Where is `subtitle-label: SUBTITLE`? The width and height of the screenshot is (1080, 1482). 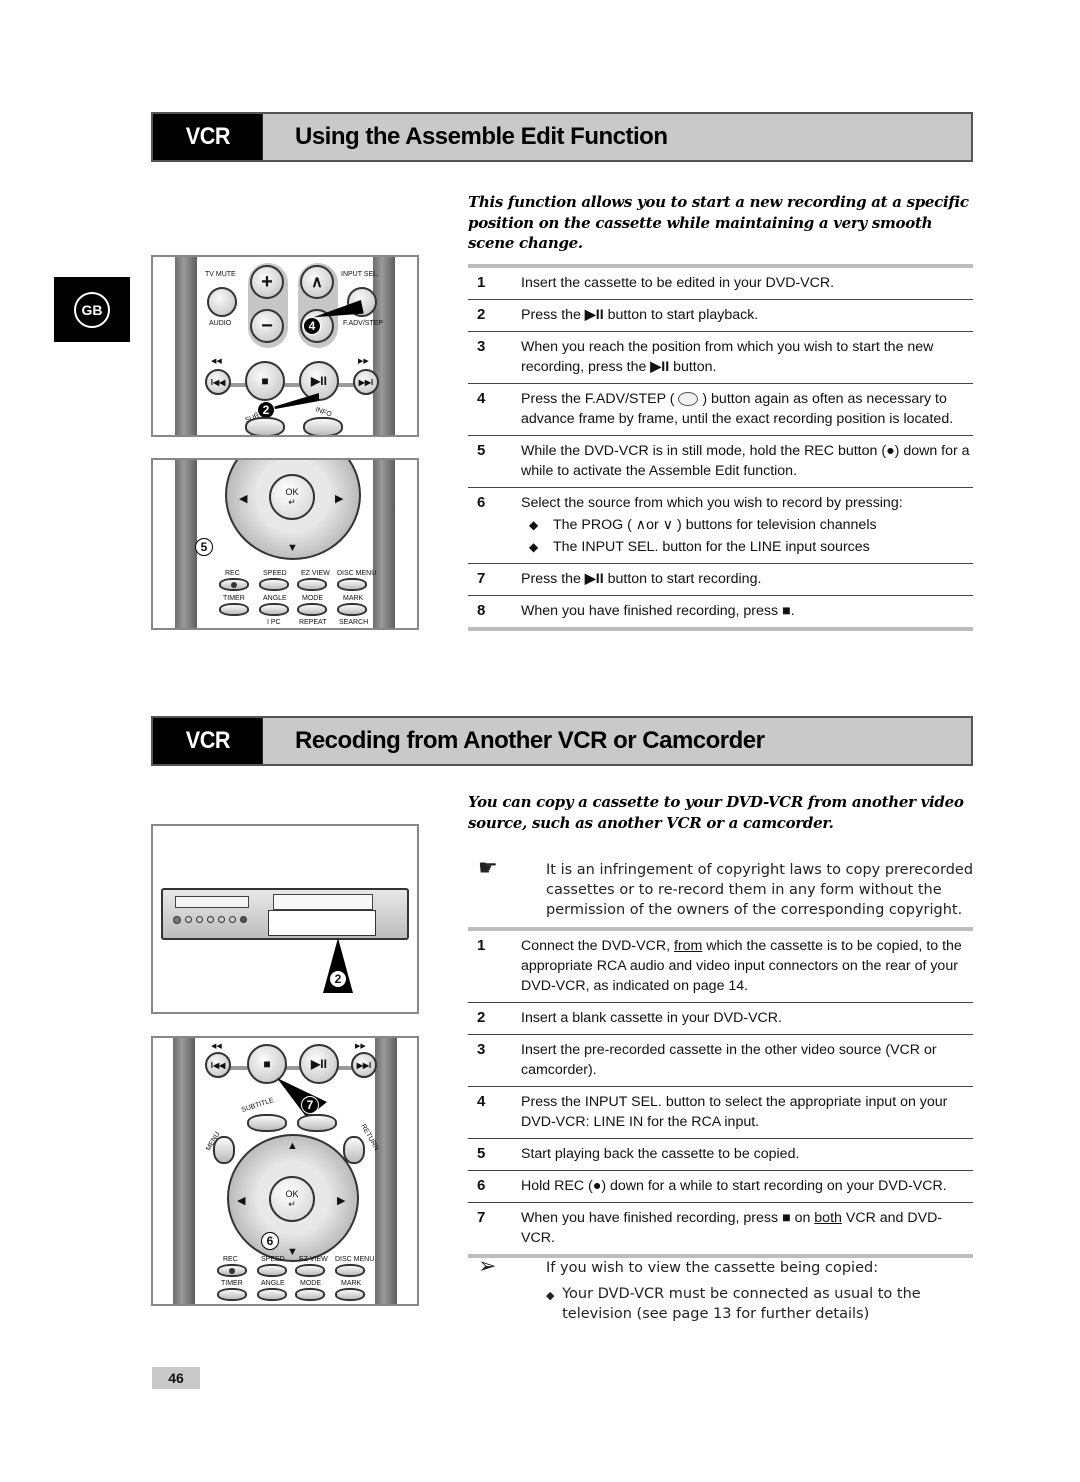 subtitle-label: SUBTITLE is located at coordinates (257, 1105).